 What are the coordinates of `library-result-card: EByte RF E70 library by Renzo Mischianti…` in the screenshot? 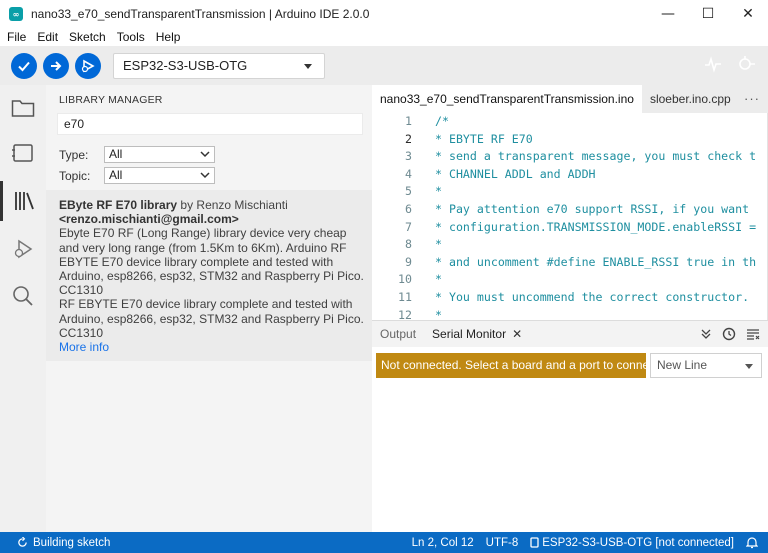 It's located at (209, 275).